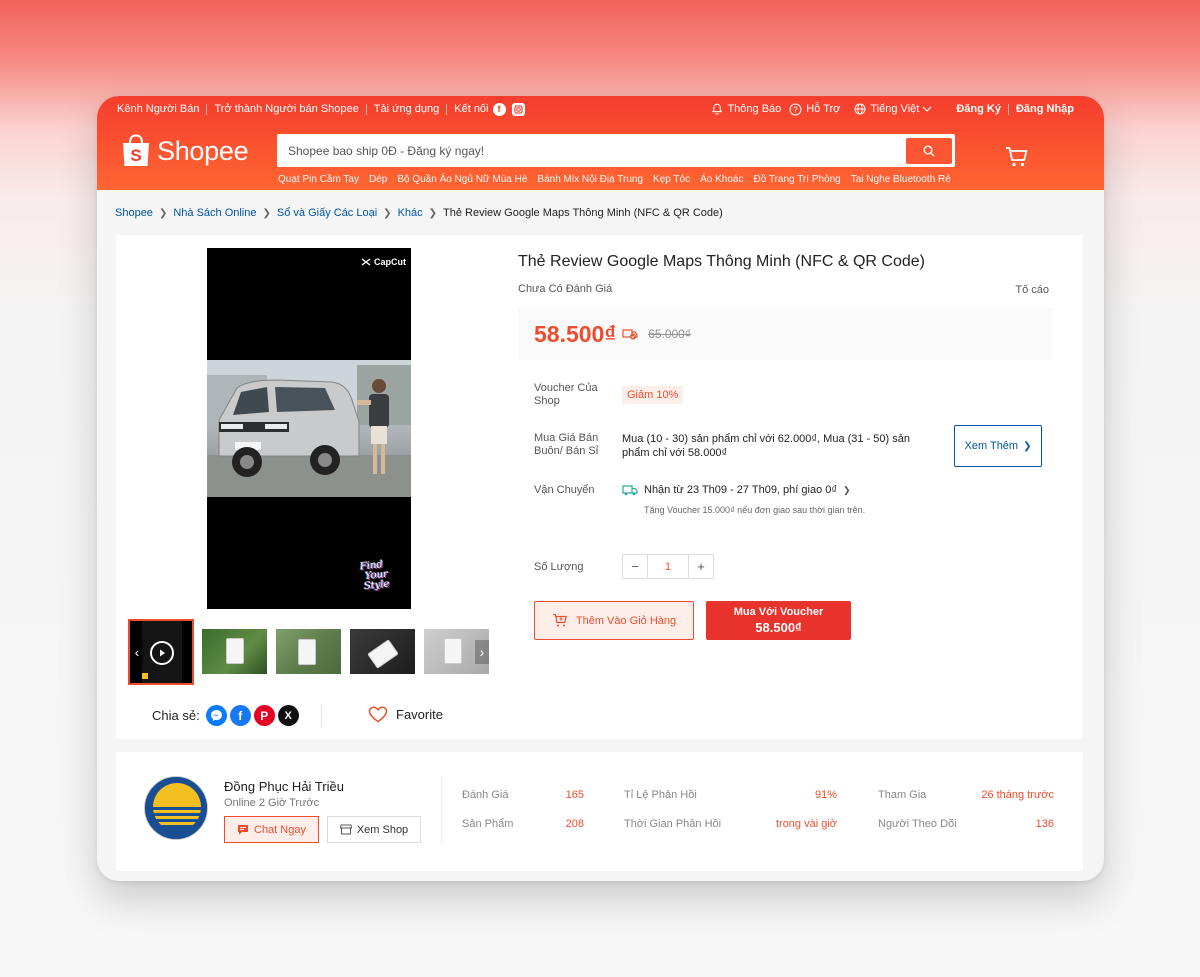  Describe the element at coordinates (1017, 795) in the screenshot. I see `stat-value: 26 tháng trước` at that location.